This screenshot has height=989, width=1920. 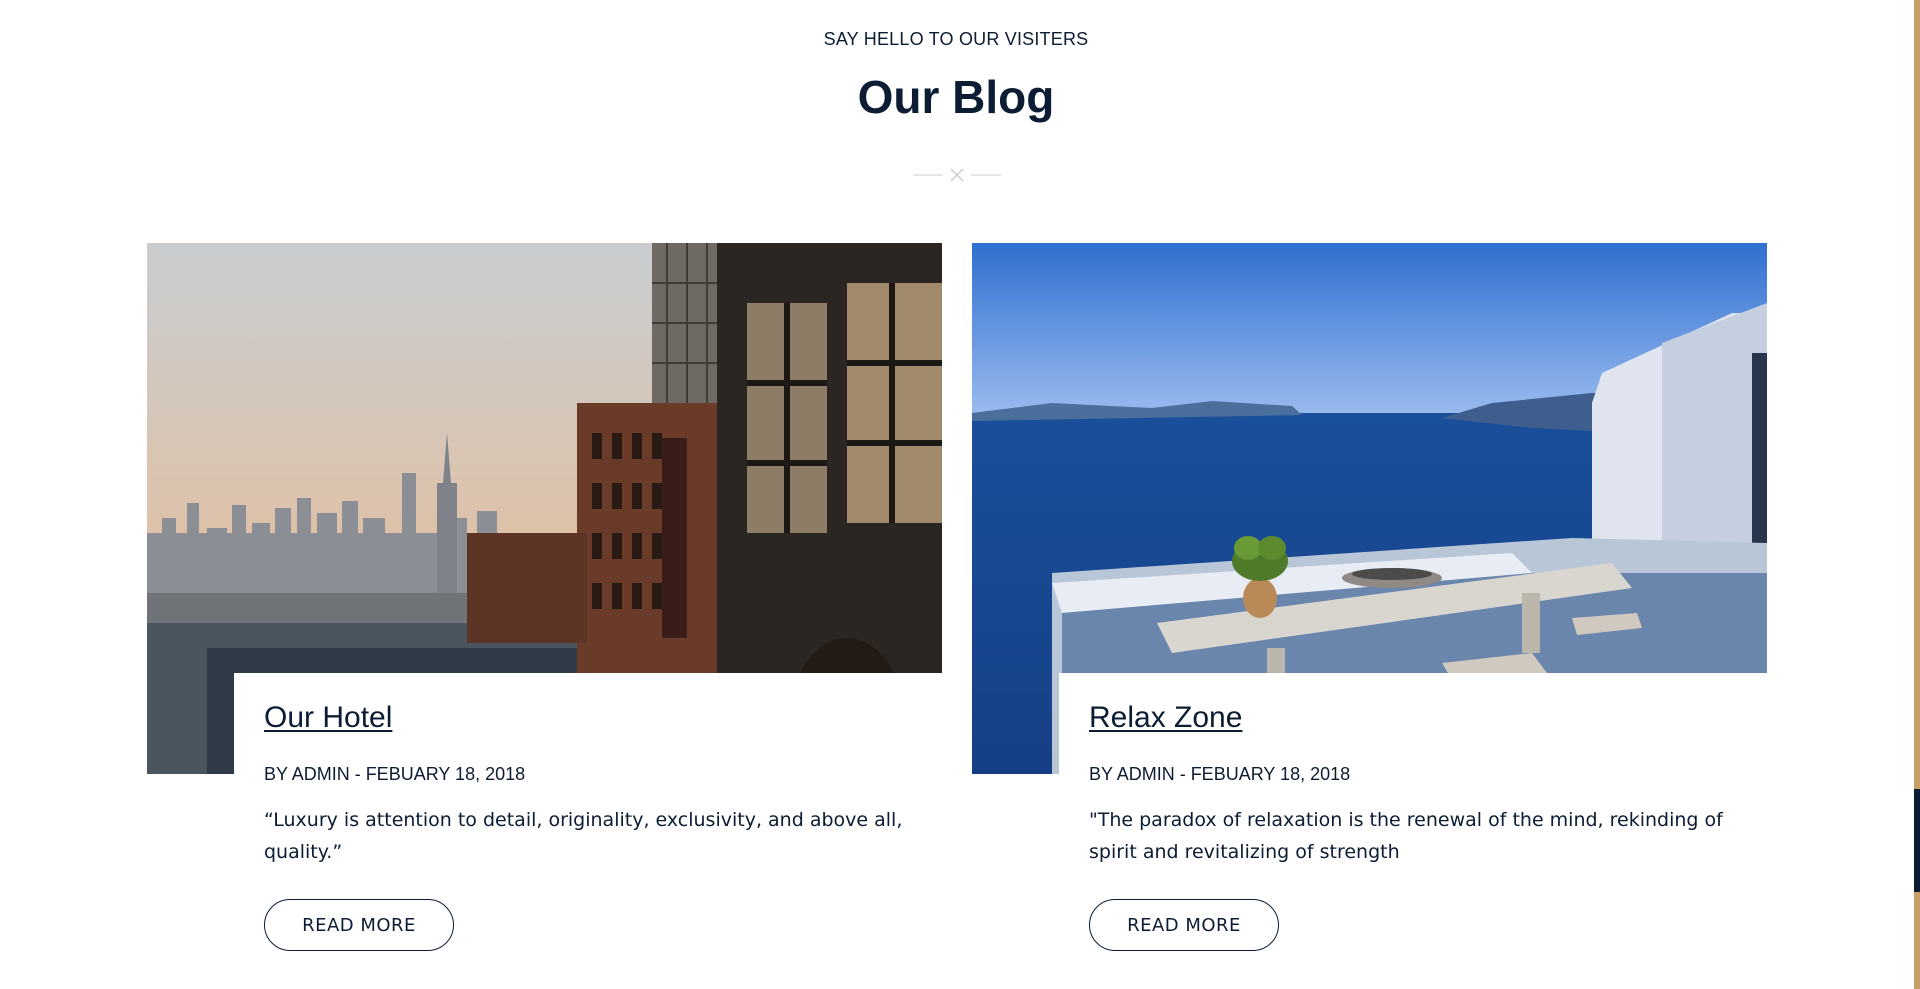 What do you see at coordinates (1165, 718) in the screenshot?
I see `blog-post-title: Relax Zone` at bounding box center [1165, 718].